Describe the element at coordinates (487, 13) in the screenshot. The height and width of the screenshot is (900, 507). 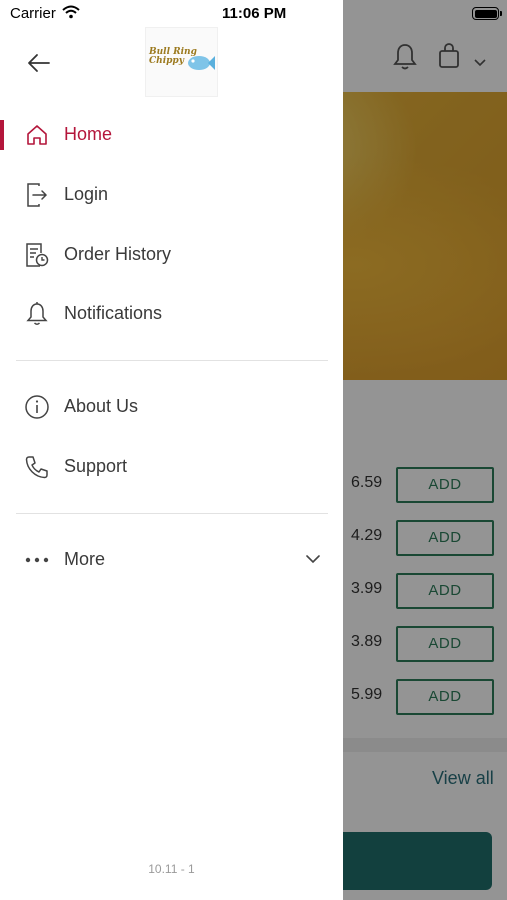
I see `battery-icon` at that location.